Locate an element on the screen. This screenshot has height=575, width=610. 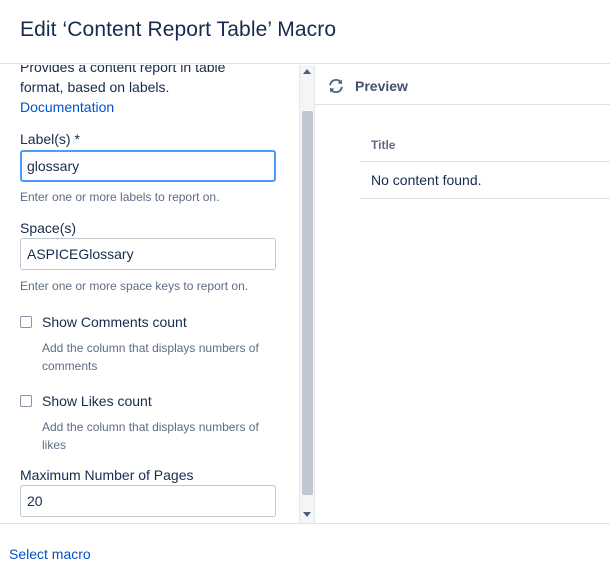
show-comments-checkbox is located at coordinates (26, 322).